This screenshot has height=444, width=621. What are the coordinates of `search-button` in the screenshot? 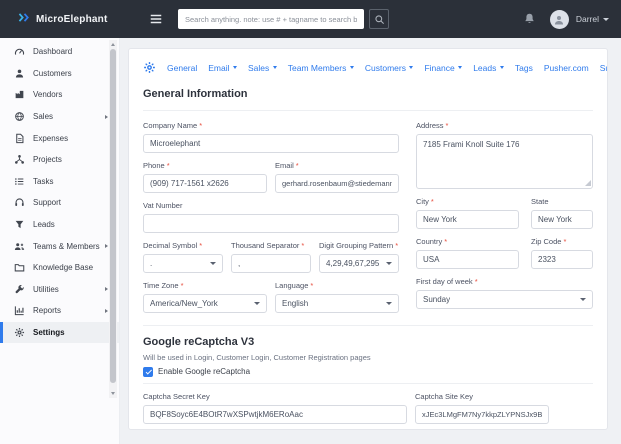 It's located at (379, 19).